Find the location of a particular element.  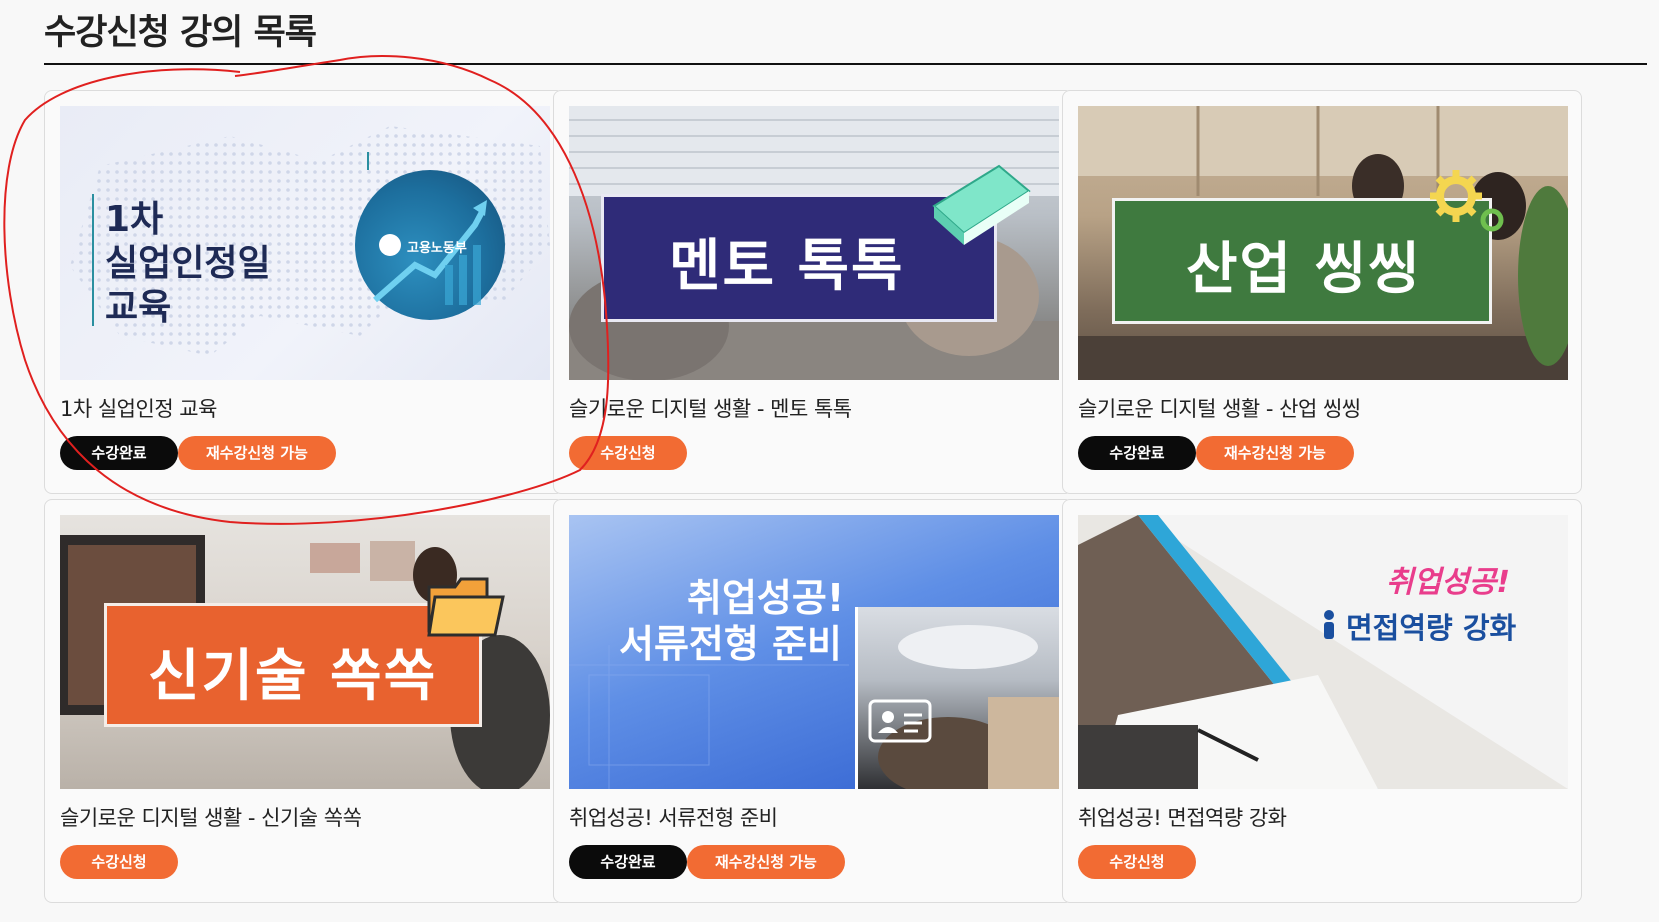

person-icon is located at coordinates (1329, 624).